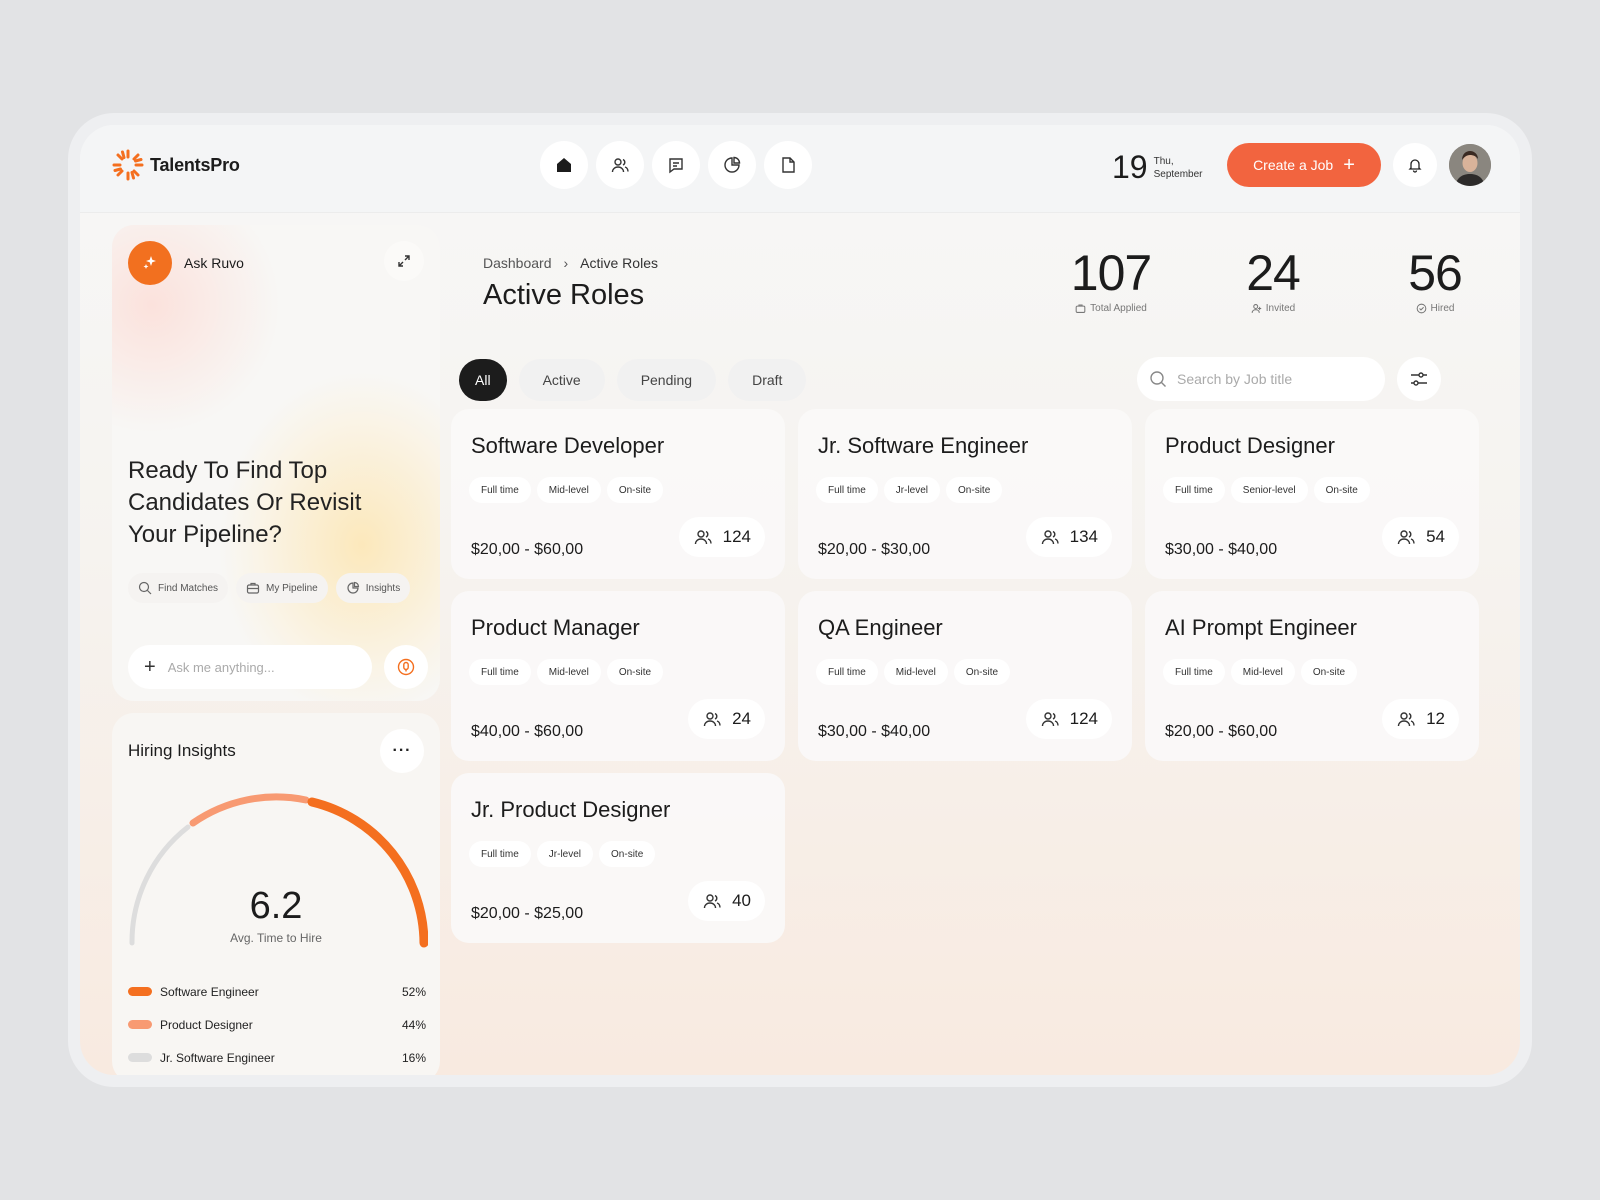 The width and height of the screenshot is (1600, 1200). I want to click on create-job-button: Create a Job +, so click(1304, 165).